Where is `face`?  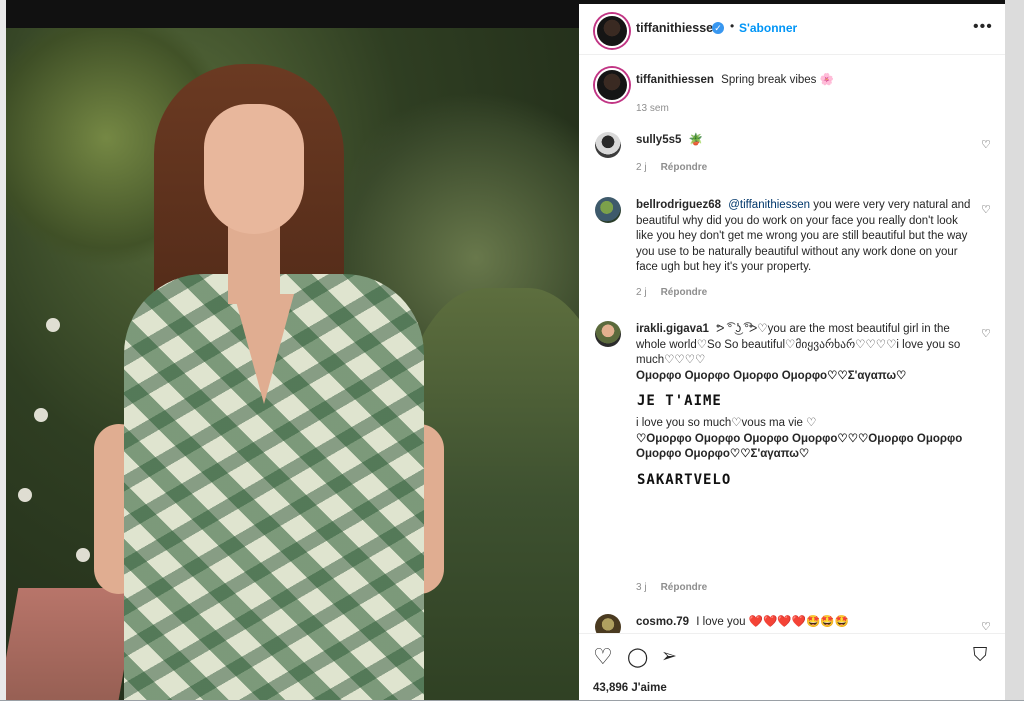 face is located at coordinates (254, 169).